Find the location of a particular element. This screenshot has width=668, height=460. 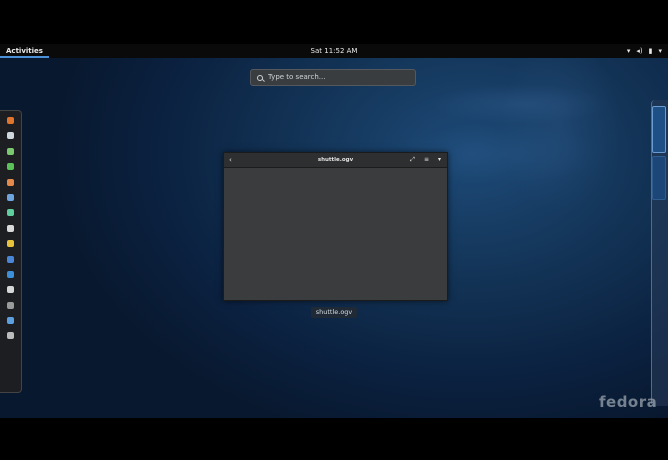

system-tray: ▾ ◂) ▮ ▾ is located at coordinates (644, 51).